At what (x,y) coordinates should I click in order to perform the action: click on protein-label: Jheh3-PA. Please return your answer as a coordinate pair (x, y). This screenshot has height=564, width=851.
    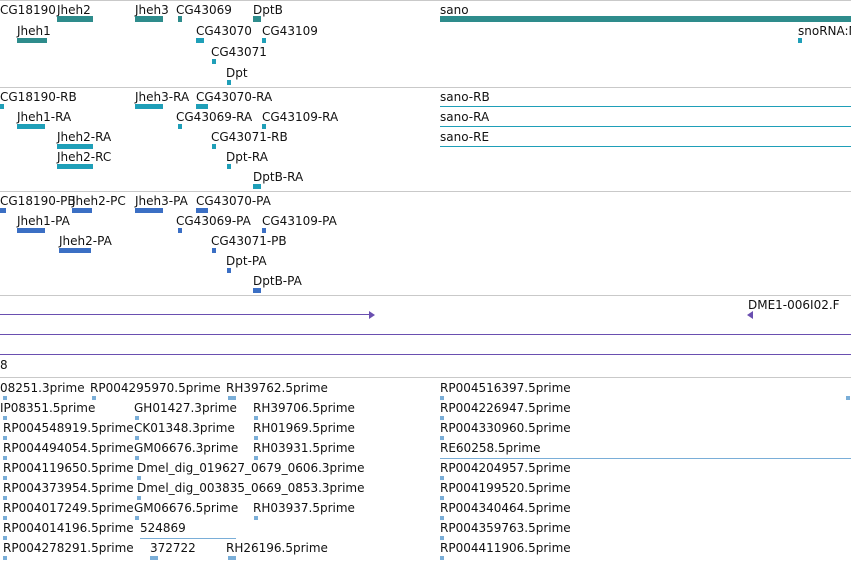
    Looking at the image, I should click on (161, 201).